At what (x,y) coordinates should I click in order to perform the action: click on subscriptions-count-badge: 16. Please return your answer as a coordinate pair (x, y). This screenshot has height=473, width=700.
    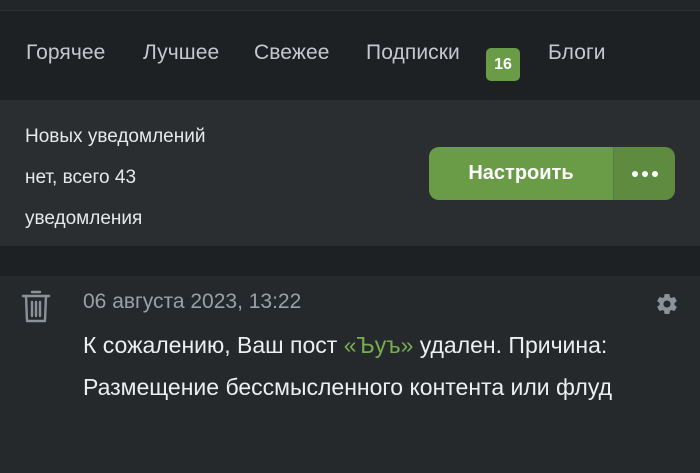
    Looking at the image, I should click on (503, 64).